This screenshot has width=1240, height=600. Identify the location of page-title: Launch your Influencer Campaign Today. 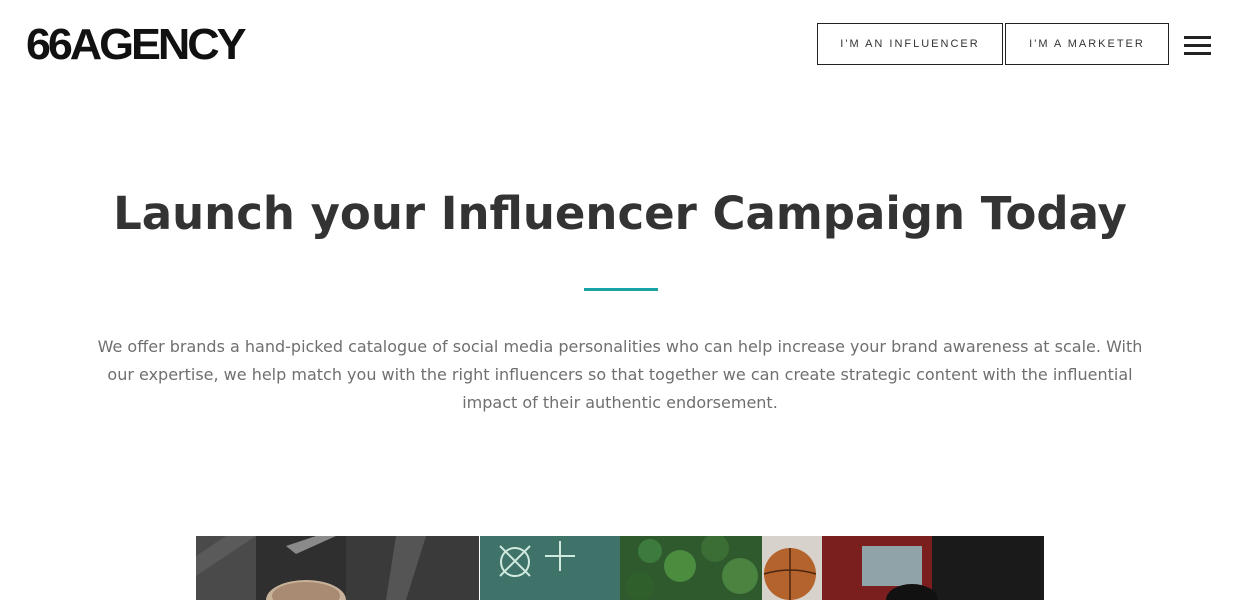
(620, 213).